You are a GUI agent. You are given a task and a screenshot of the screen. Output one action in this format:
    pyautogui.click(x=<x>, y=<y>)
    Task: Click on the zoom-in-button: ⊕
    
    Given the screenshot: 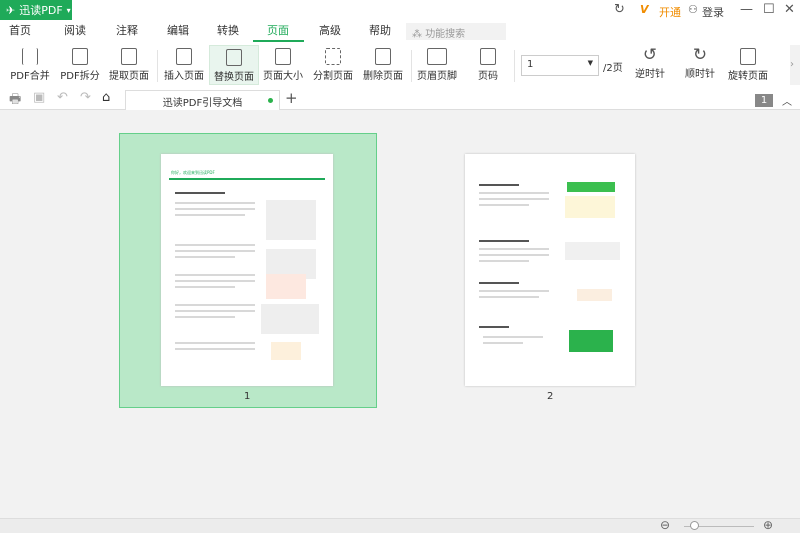 What is the action you would take?
    pyautogui.click(x=768, y=525)
    